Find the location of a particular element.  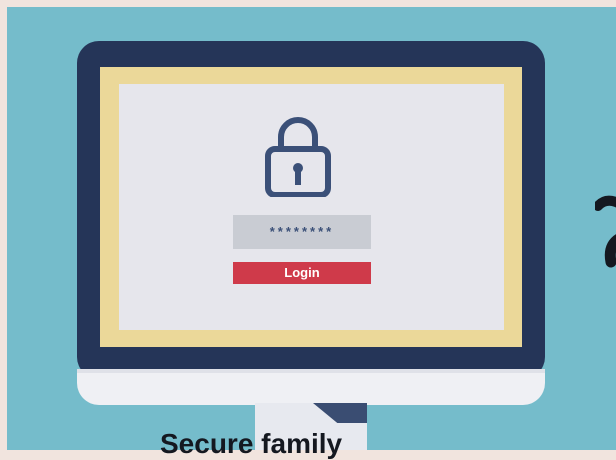

partial-glyph-icon is located at coordinates (605, 231).